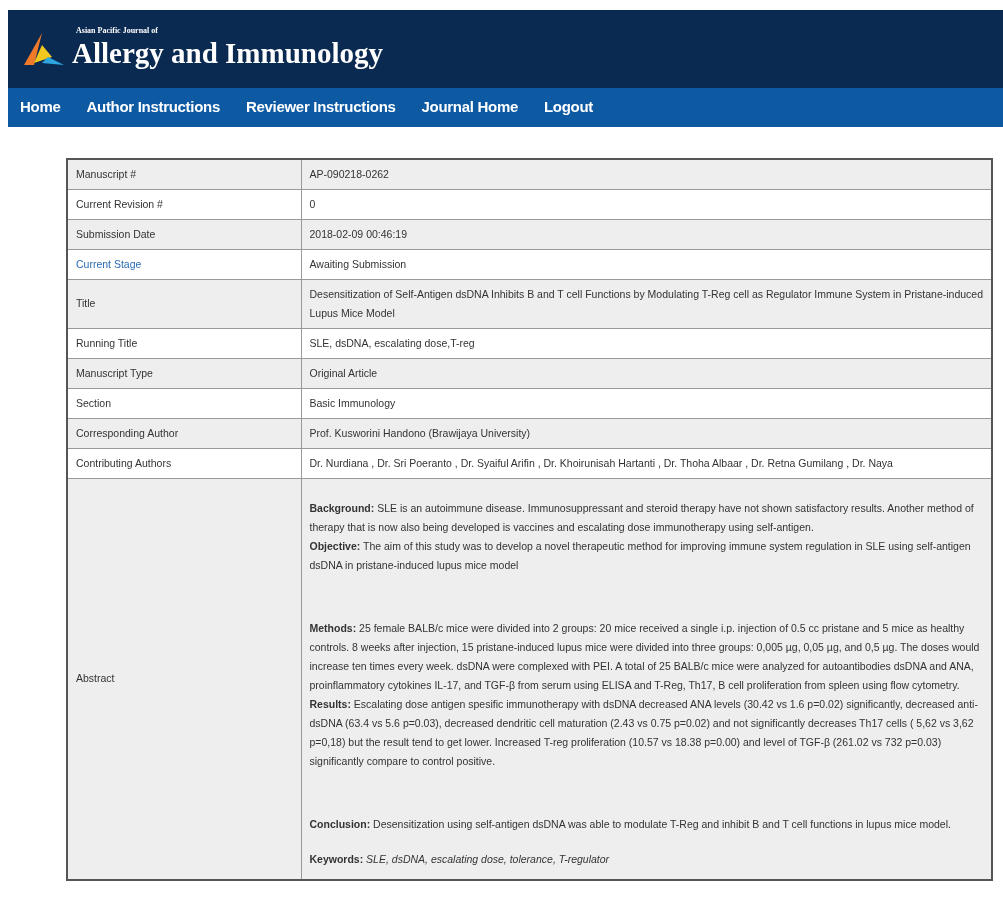  What do you see at coordinates (184, 304) in the screenshot?
I see `field-label: Title` at bounding box center [184, 304].